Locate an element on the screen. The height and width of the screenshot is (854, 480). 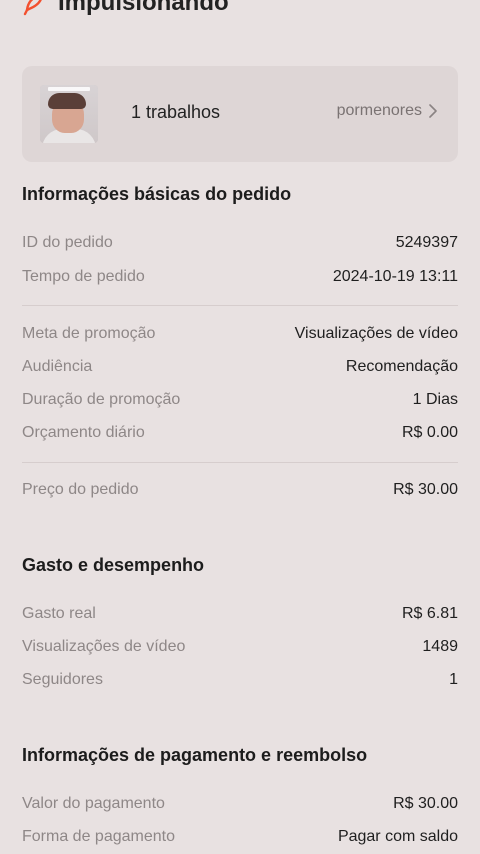
payment-method-value: Pagar com saldo is located at coordinates (397, 836).